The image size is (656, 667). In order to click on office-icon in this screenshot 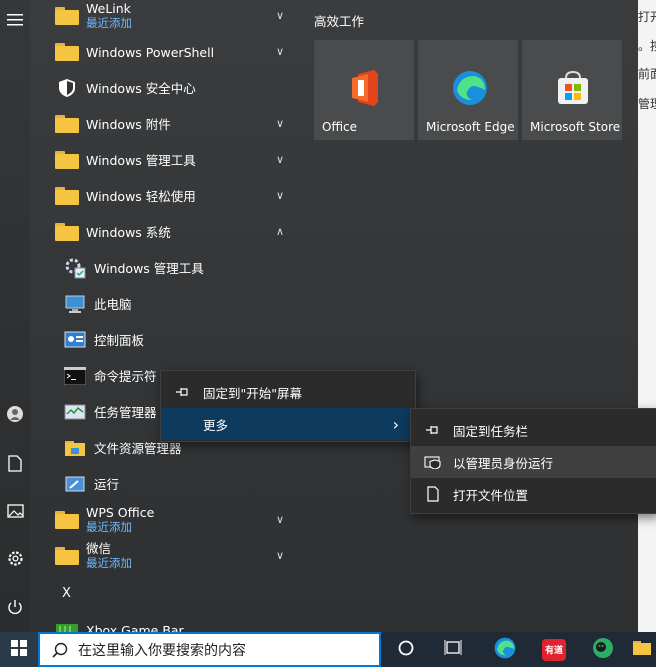, I will do `click(365, 88)`.